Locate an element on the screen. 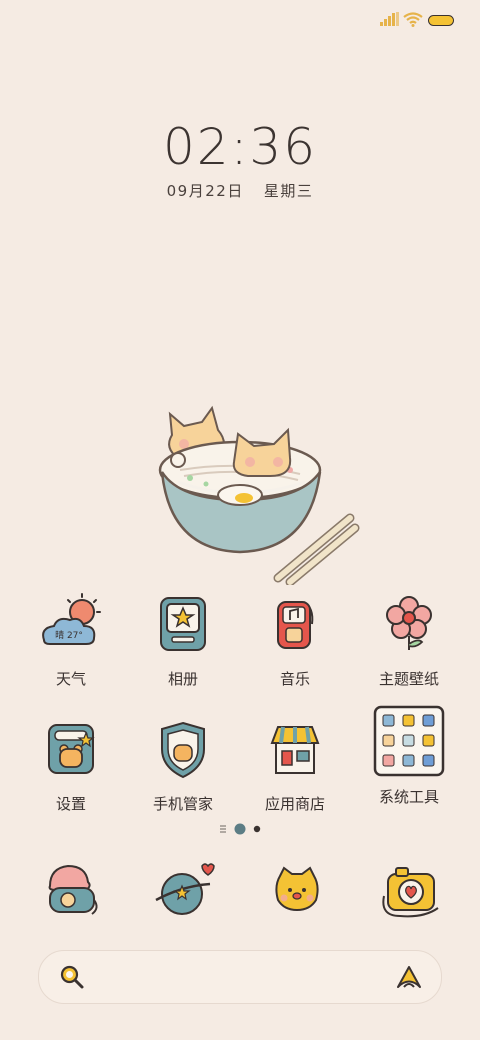 This screenshot has height=1040, width=480. app-themes: 主题壁纸 is located at coordinates (409, 639).